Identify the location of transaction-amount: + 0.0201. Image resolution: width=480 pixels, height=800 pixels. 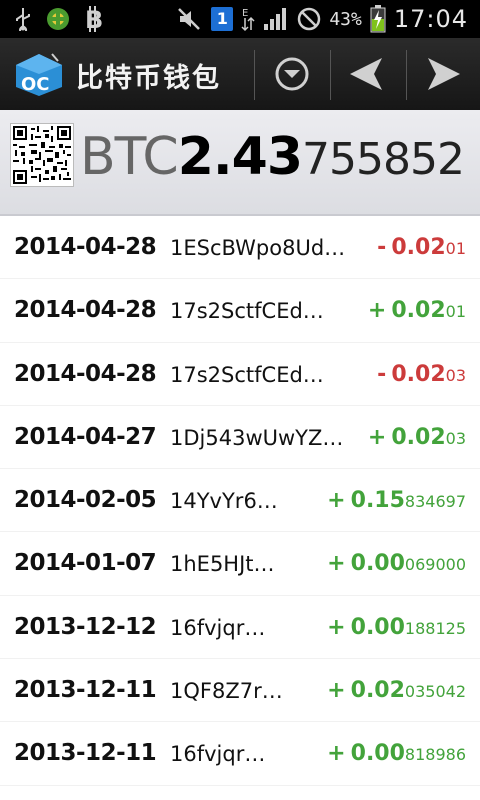
(417, 310).